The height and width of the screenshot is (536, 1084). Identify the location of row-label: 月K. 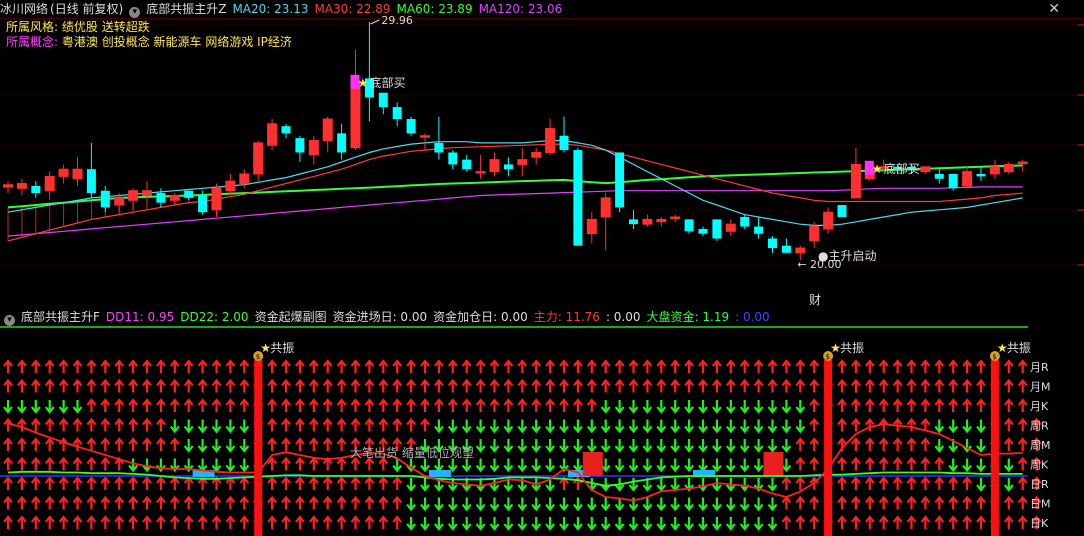
(1039, 406).